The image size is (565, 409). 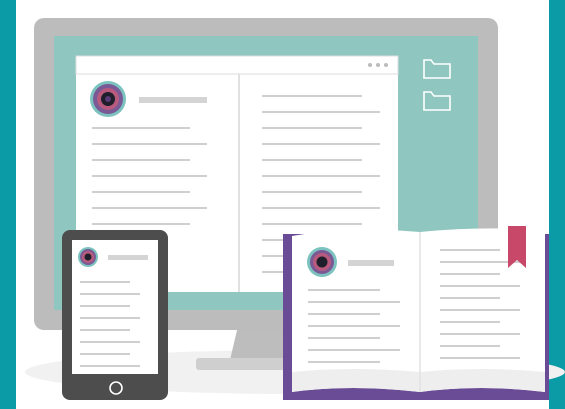 I want to click on book-title-line, so click(x=371, y=263).